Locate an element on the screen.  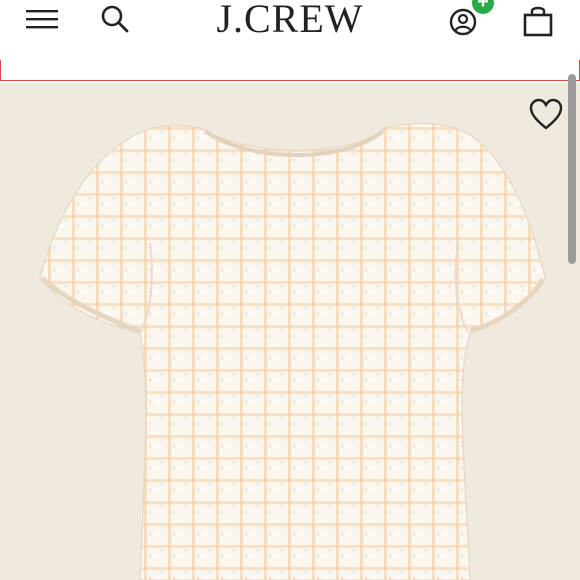
site-header: J.CREW + is located at coordinates (290, 29).